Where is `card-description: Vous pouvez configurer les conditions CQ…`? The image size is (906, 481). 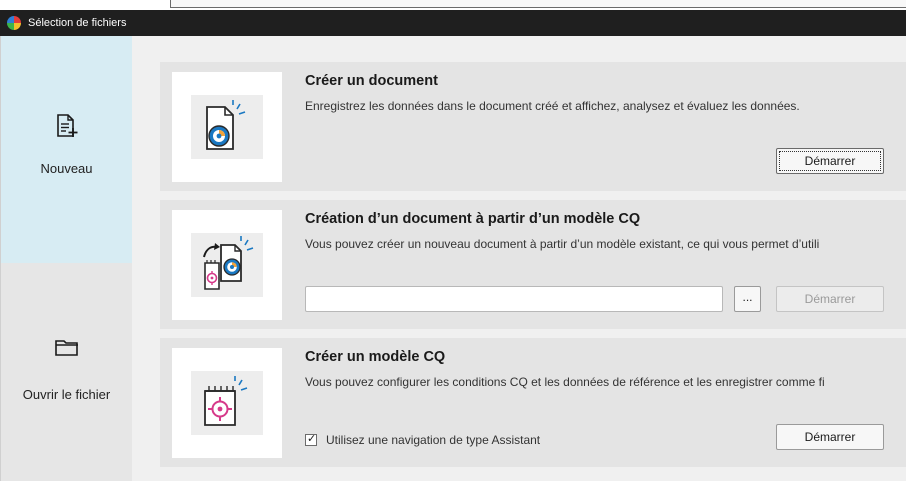 card-description: Vous pouvez configurer les conditions CQ… is located at coordinates (565, 382).